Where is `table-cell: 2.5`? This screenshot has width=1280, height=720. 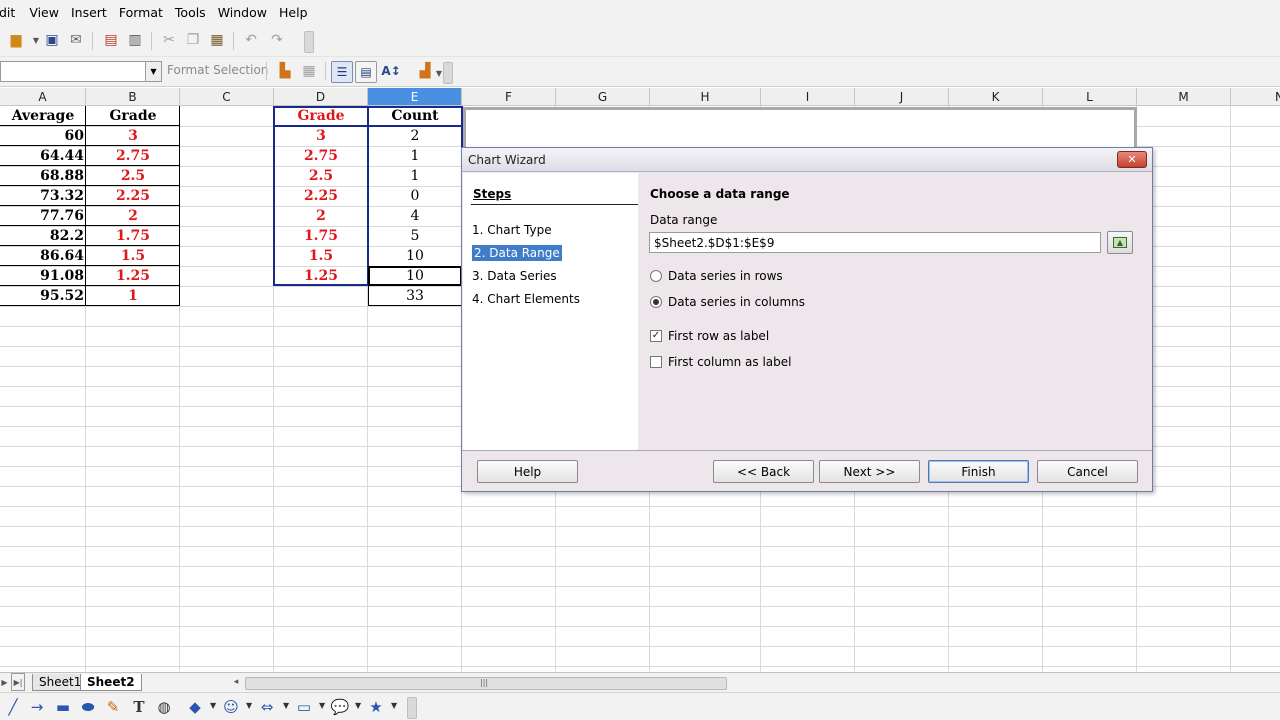
table-cell: 2.5 is located at coordinates (321, 176).